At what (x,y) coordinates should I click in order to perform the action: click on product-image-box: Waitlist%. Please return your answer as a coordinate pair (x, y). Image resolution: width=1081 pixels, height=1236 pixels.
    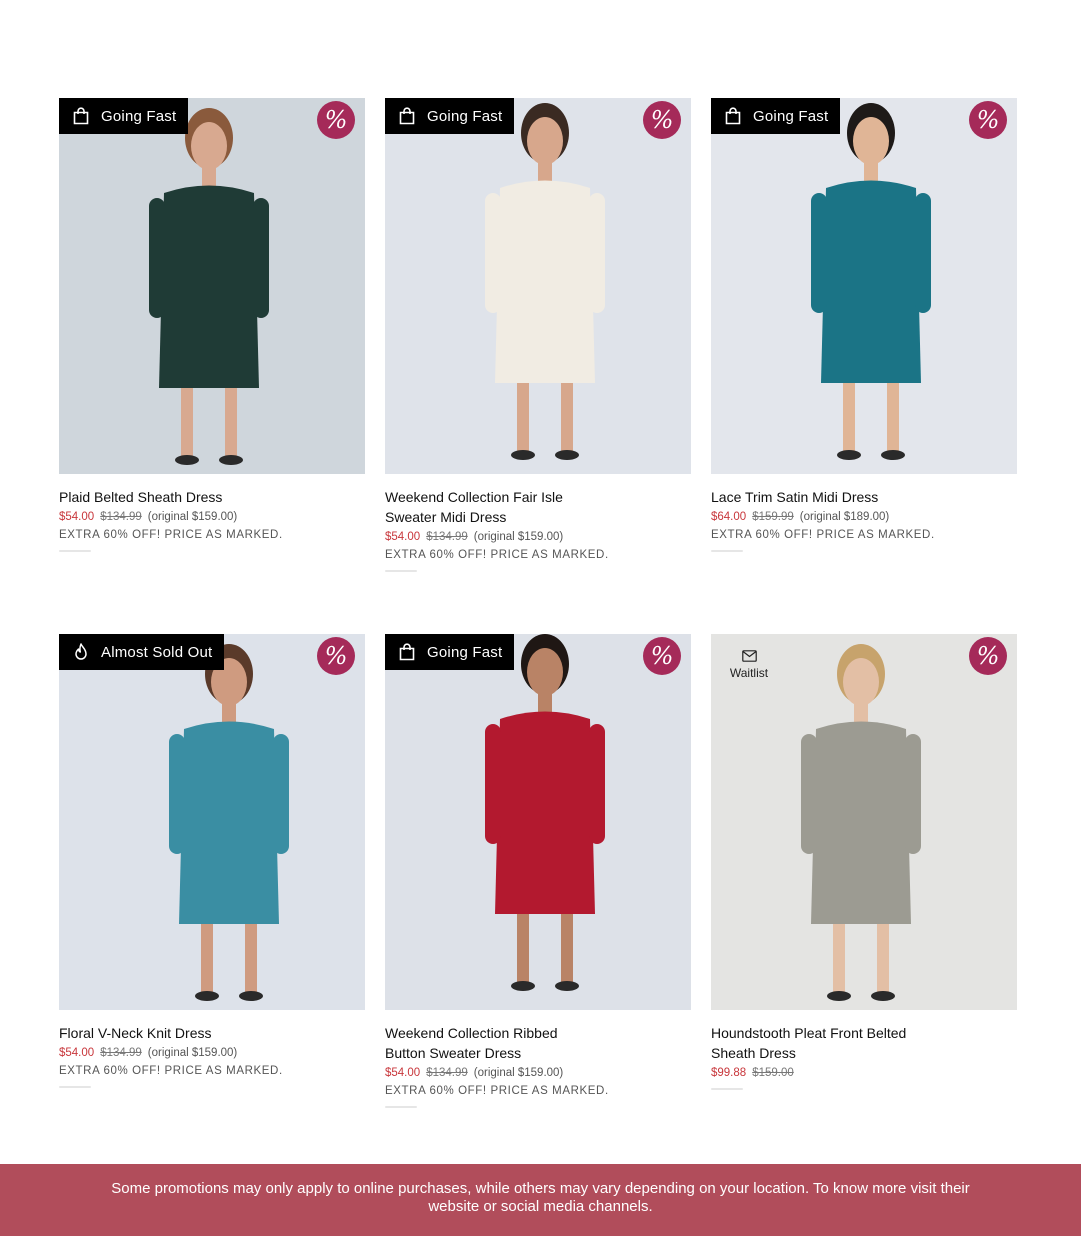
    Looking at the image, I should click on (864, 822).